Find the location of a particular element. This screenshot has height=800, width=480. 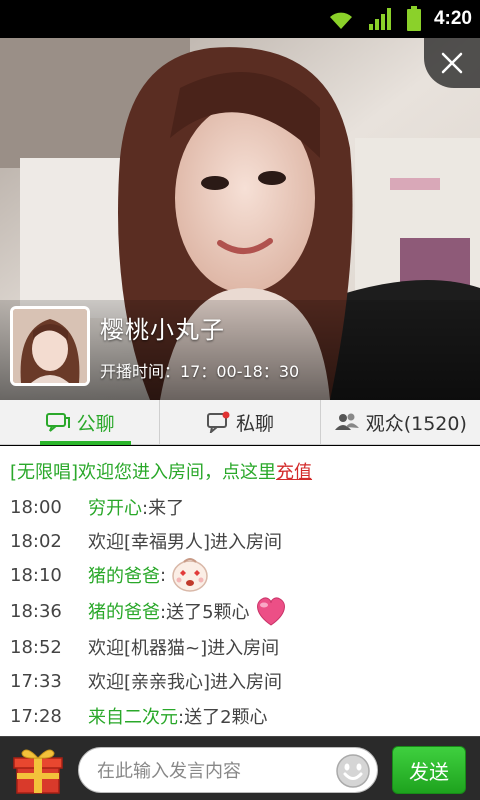

wifi-icon is located at coordinates (340, 20).